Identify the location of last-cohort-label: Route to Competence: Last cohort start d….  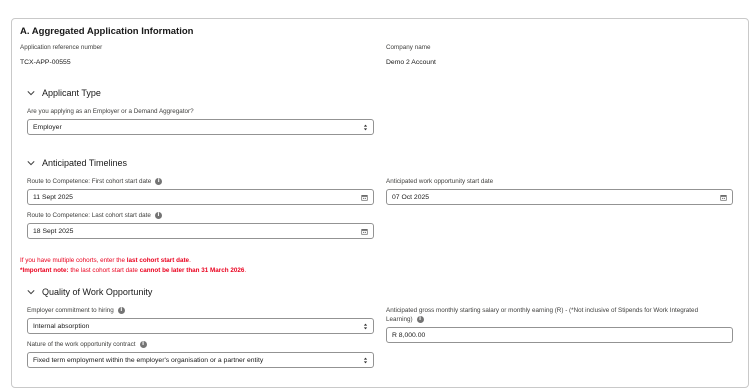
(94, 215).